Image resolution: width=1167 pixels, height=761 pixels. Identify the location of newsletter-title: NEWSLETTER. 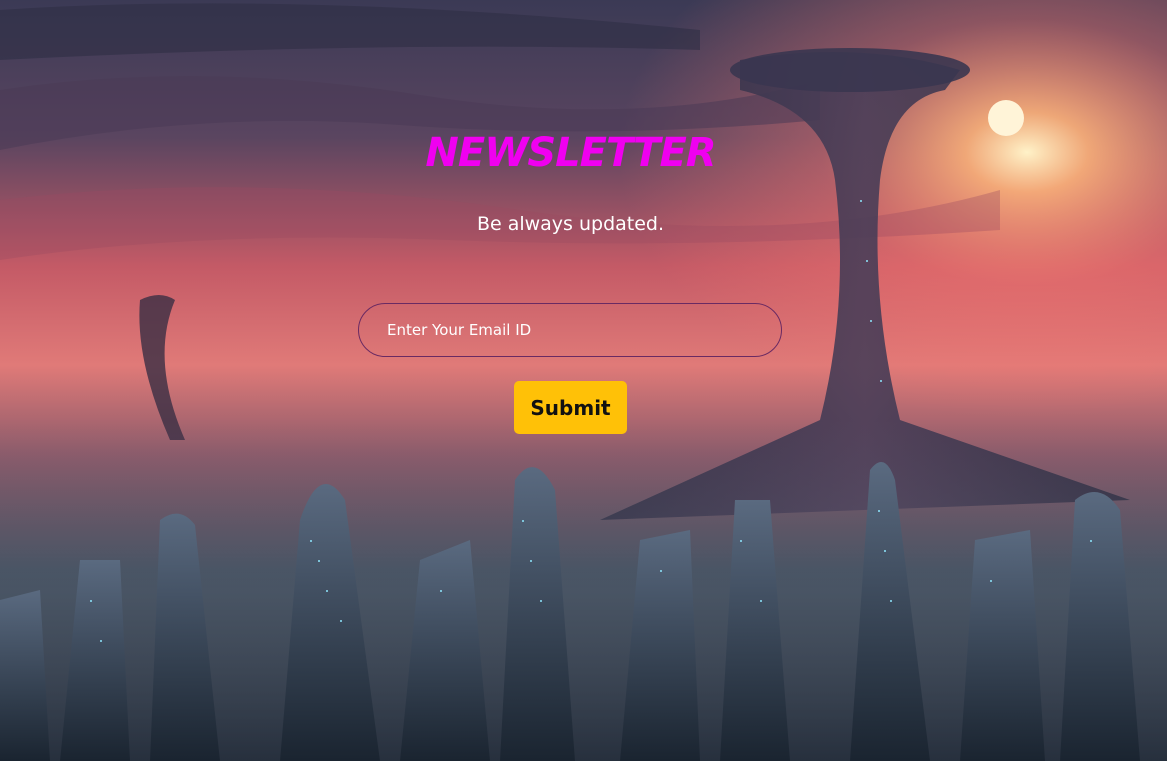
(570, 153).